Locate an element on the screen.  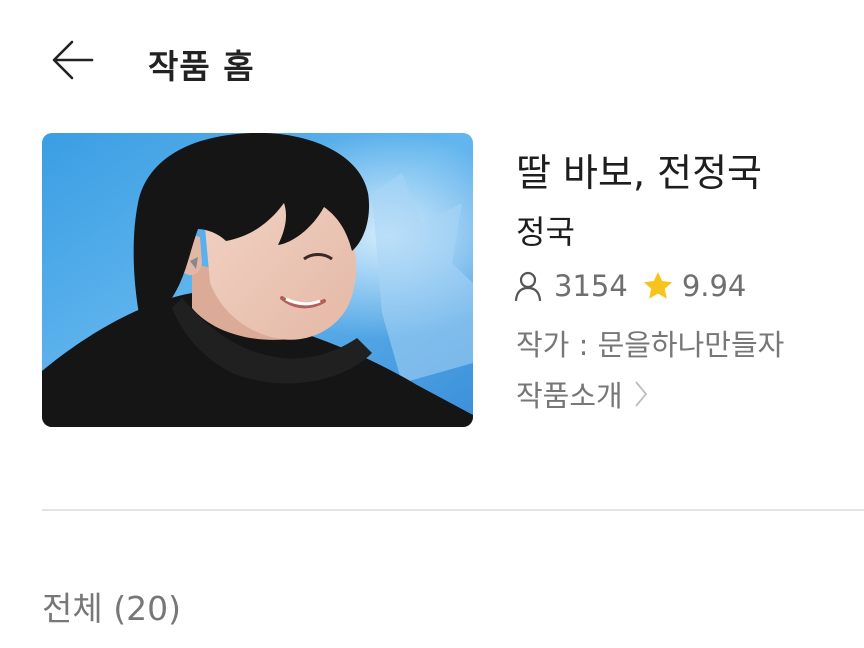
back-button is located at coordinates (72, 60).